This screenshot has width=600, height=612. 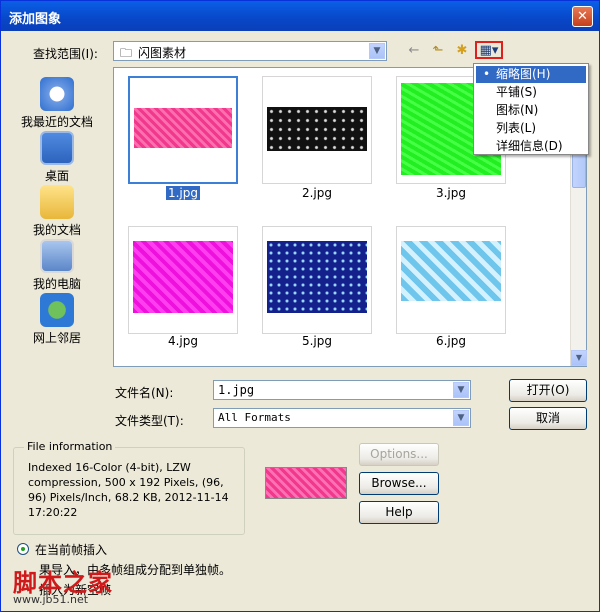 I want to click on place-my-computer: 我的电脑, so click(x=57, y=265).